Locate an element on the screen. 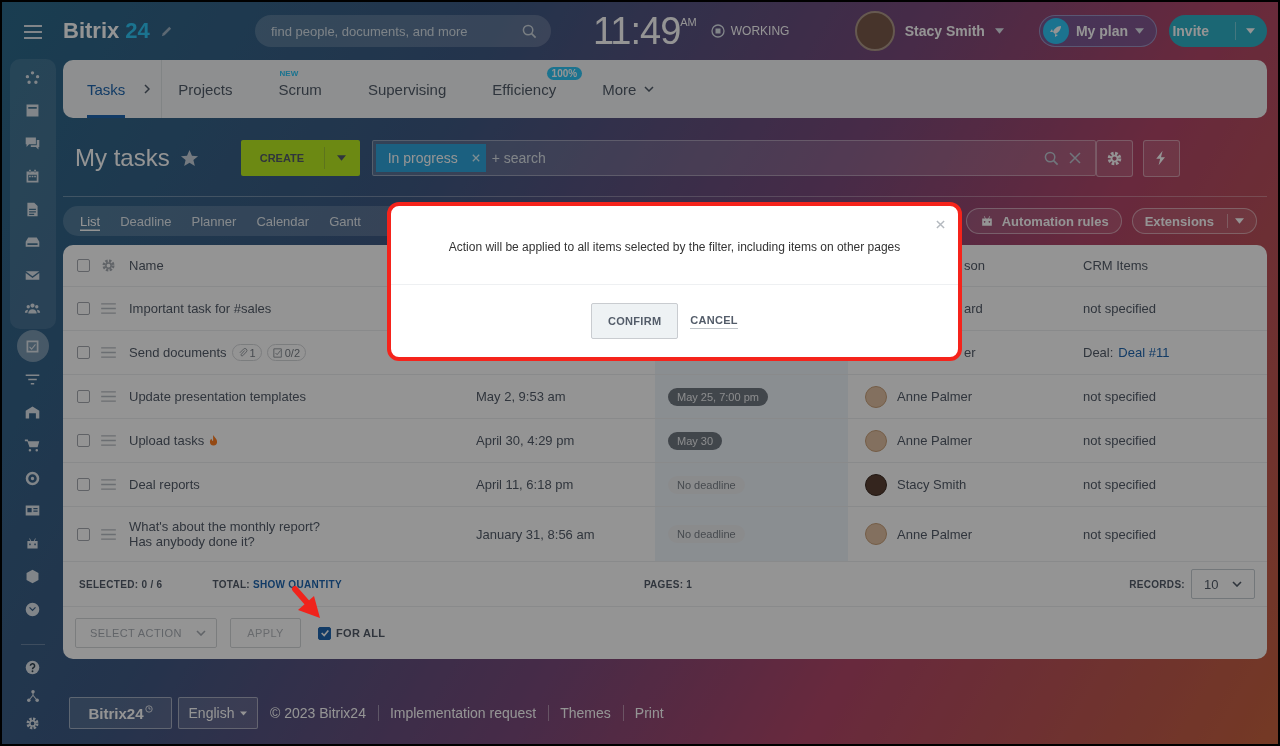 The width and height of the screenshot is (1280, 746). help-icon is located at coordinates (32, 668).